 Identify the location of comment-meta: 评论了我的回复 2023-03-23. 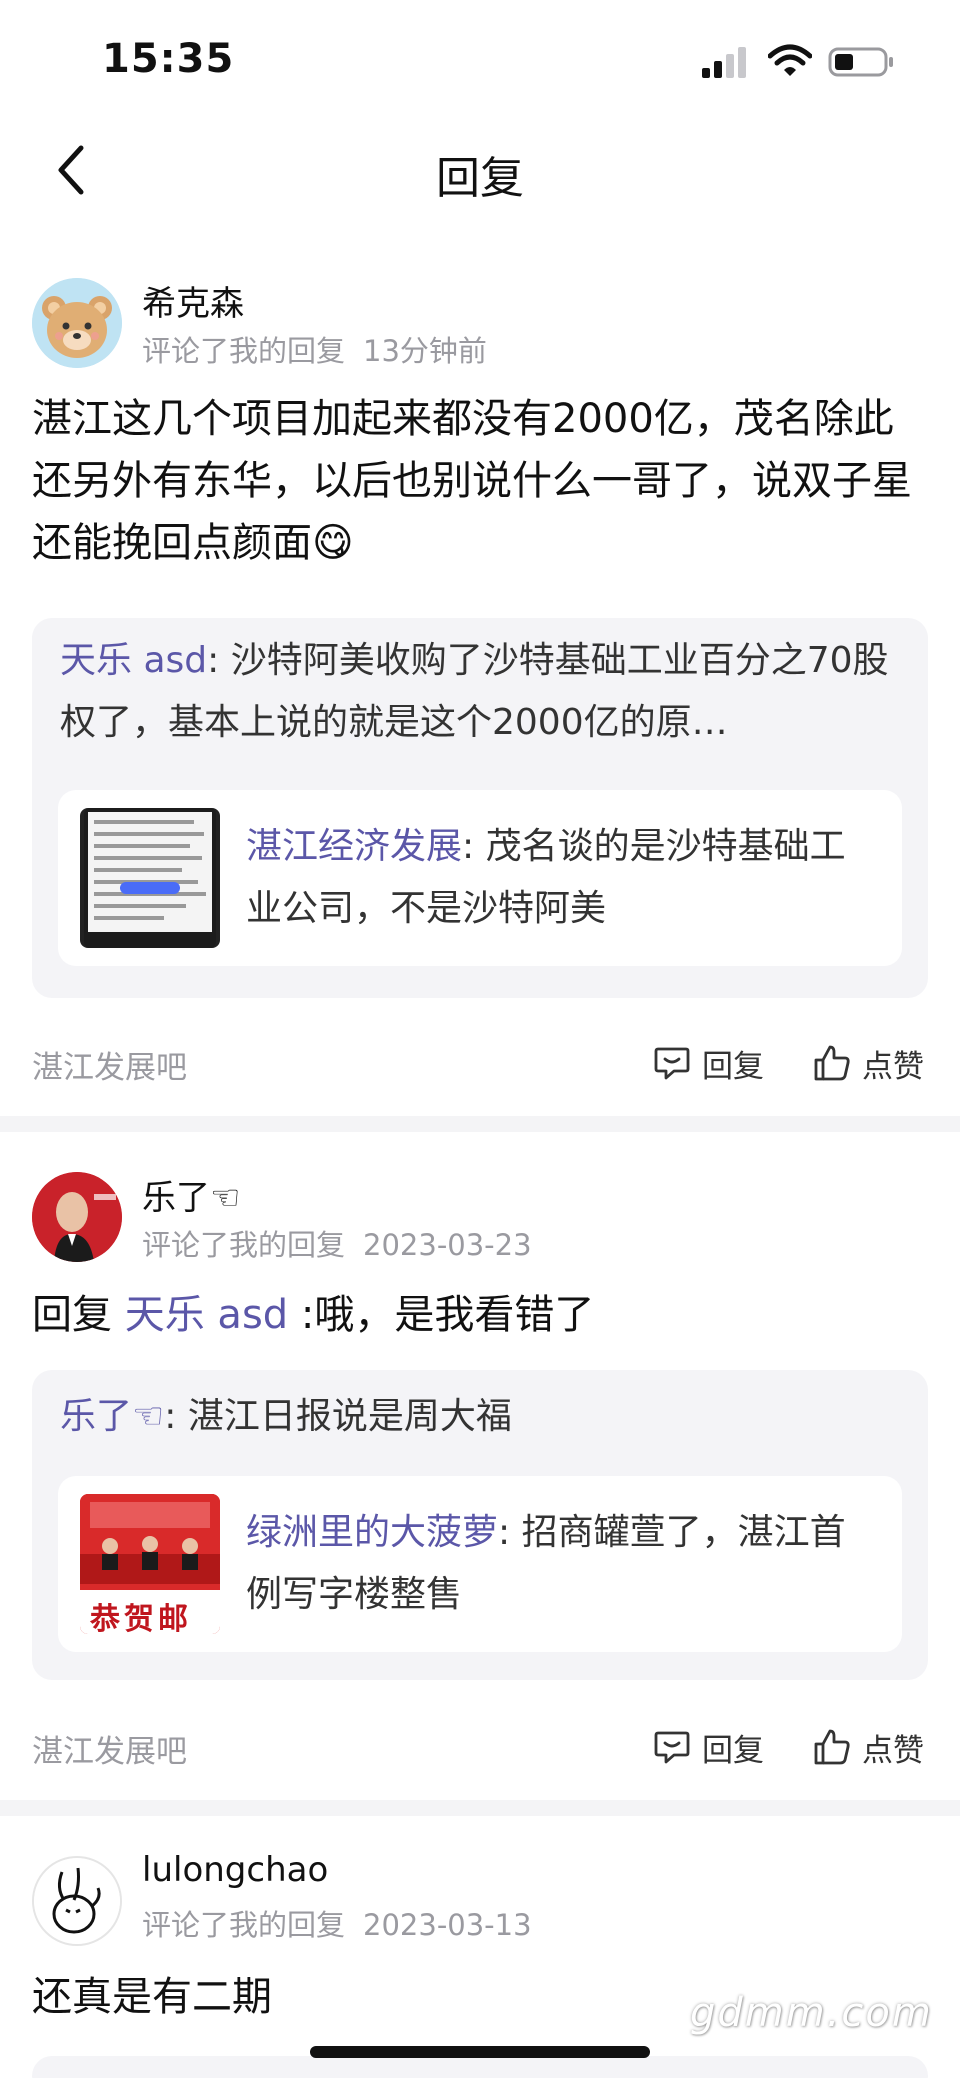
(337, 1243).